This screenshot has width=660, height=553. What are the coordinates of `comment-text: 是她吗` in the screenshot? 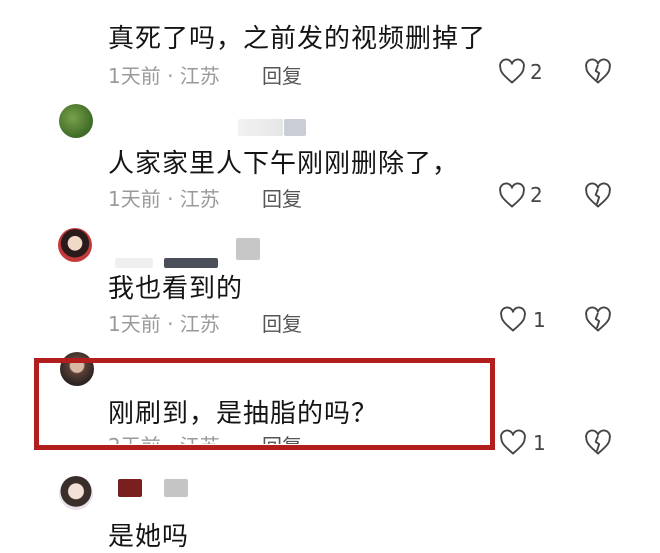 It's located at (149, 537).